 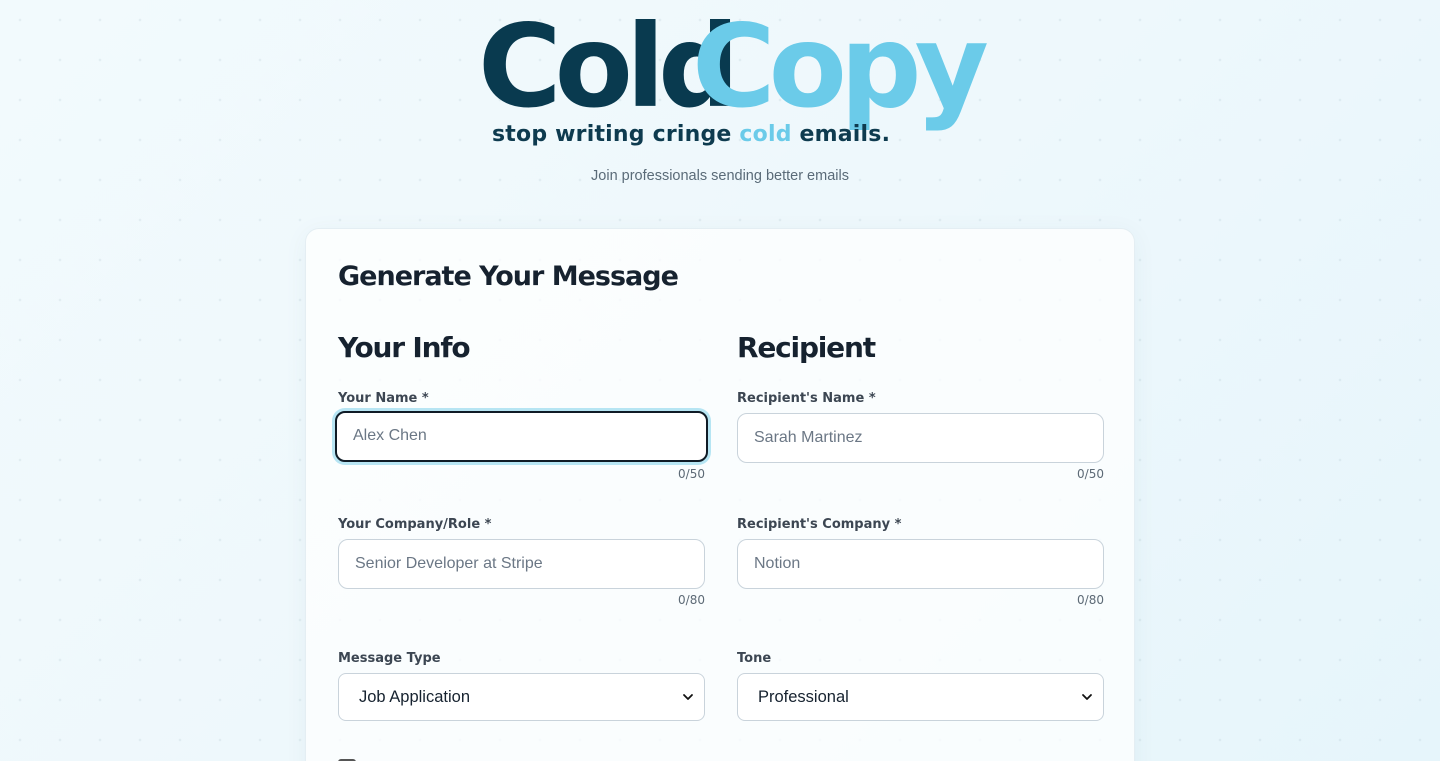 I want to click on message-type-field: Message Type Job Application, so click(x=521, y=686).